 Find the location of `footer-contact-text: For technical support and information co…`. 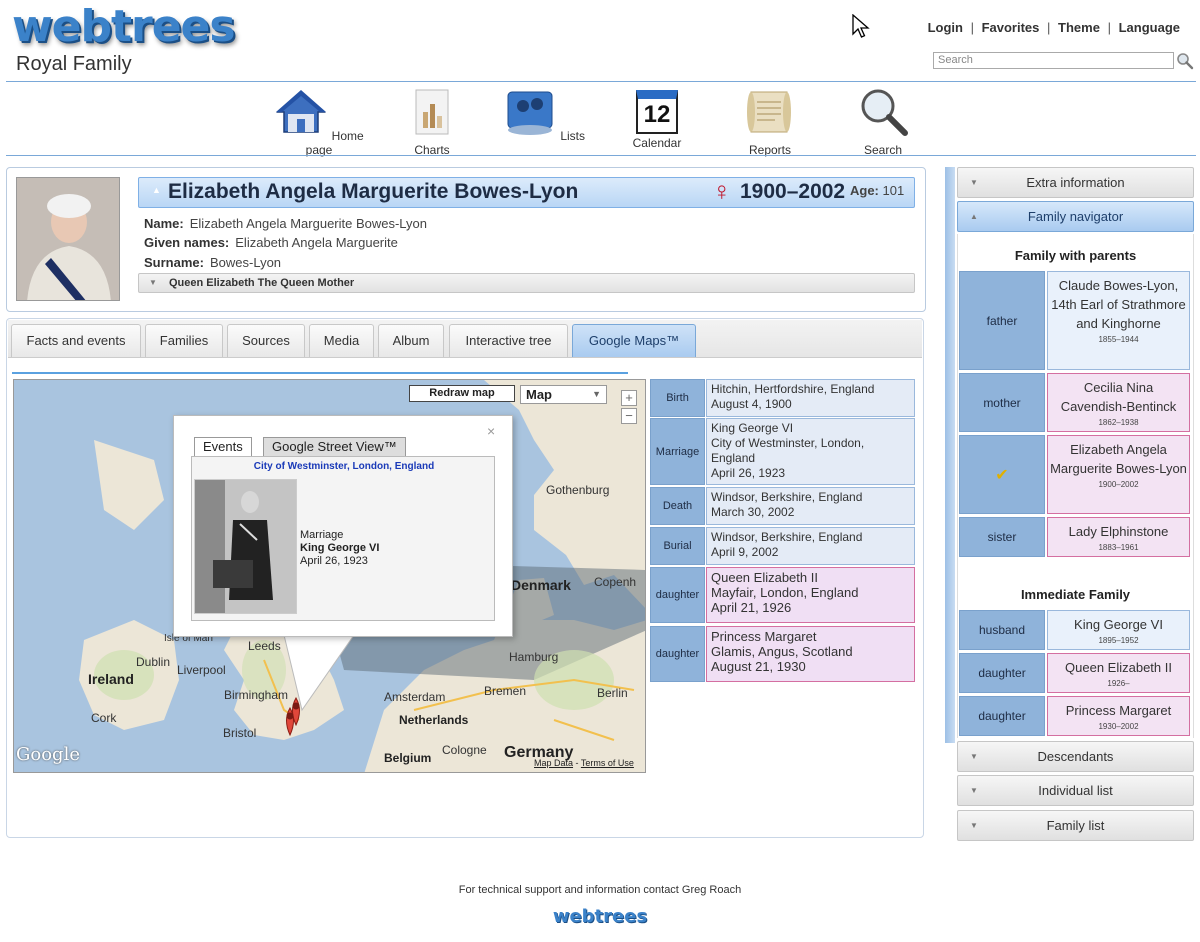

footer-contact-text: For technical support and information co… is located at coordinates (600, 890).